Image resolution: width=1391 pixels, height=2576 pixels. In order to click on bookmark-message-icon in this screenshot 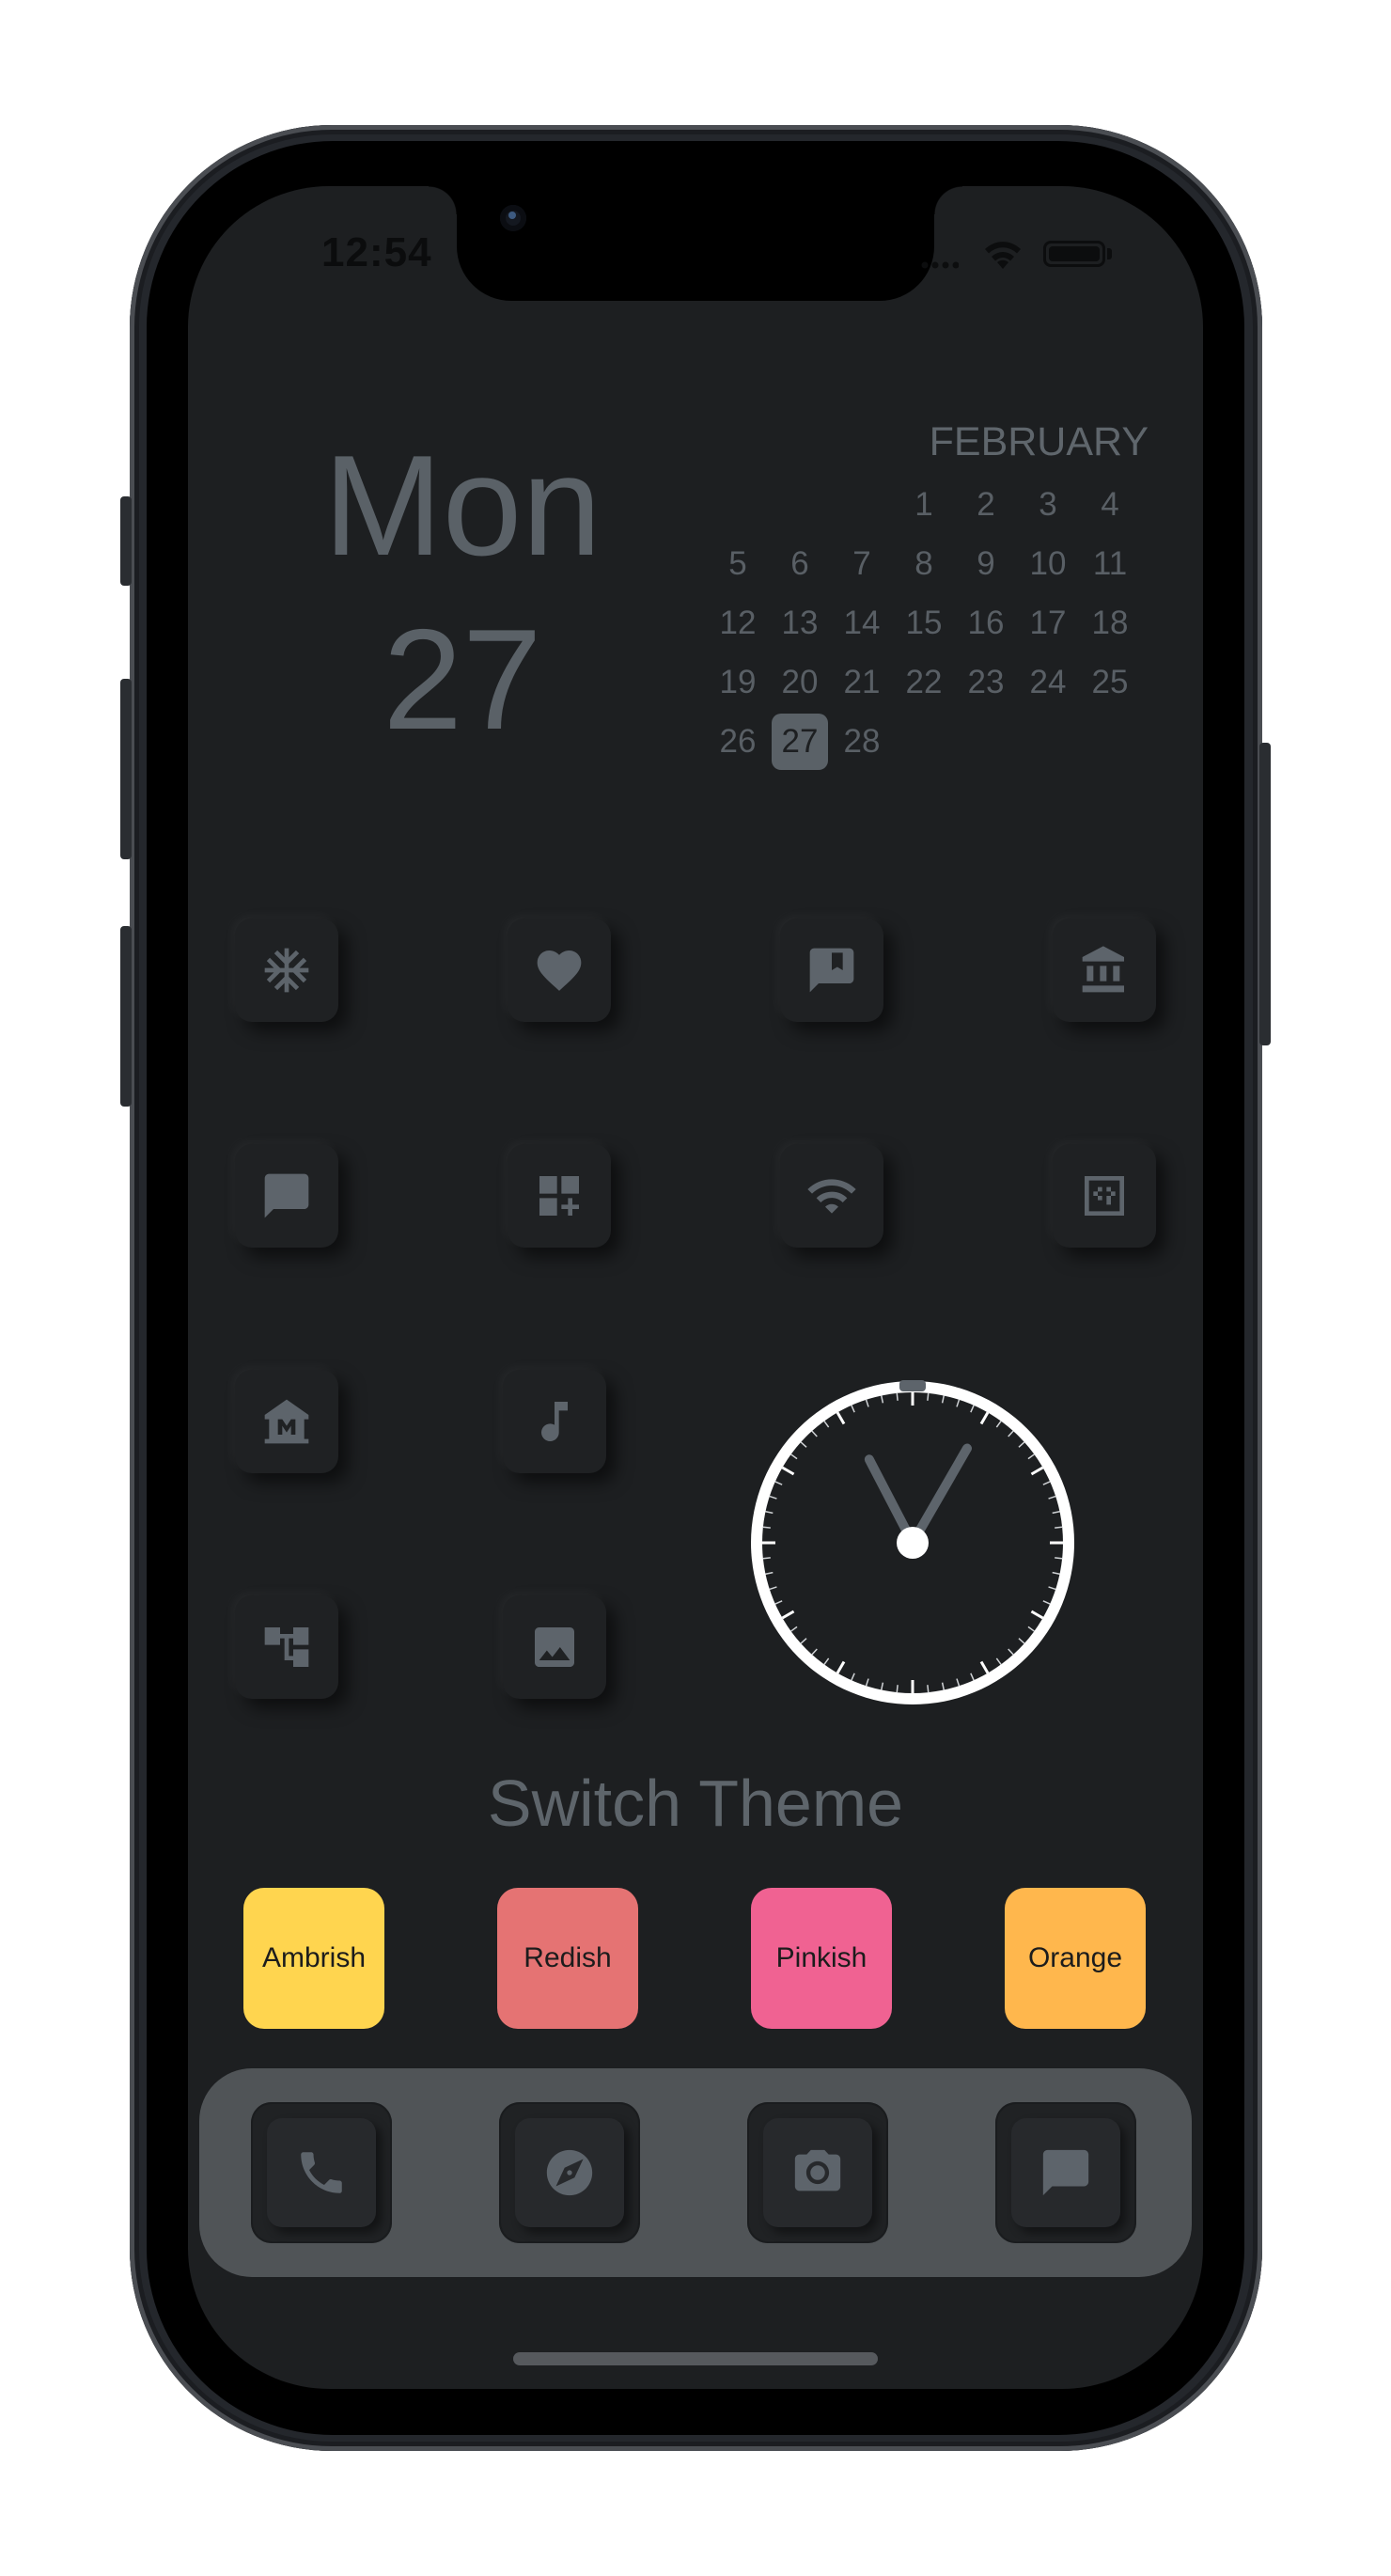, I will do `click(831, 971)`.